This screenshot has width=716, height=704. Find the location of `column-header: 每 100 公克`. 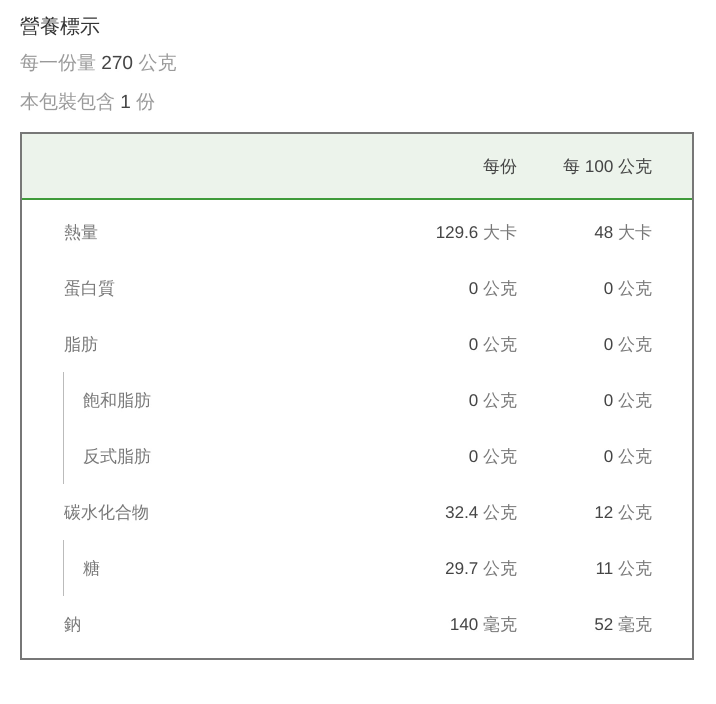

column-header: 每 100 公克 is located at coordinates (607, 167).